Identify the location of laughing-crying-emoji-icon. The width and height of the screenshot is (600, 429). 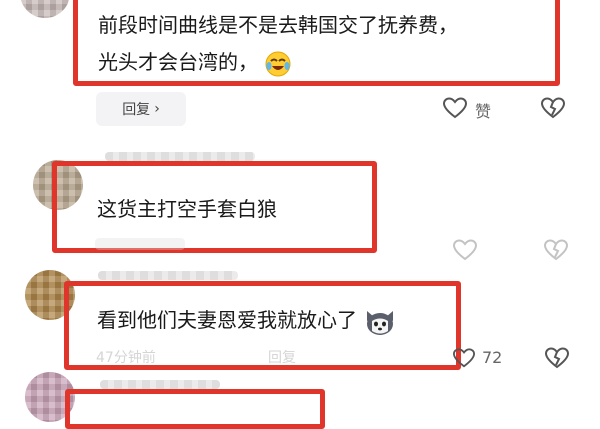
(278, 64).